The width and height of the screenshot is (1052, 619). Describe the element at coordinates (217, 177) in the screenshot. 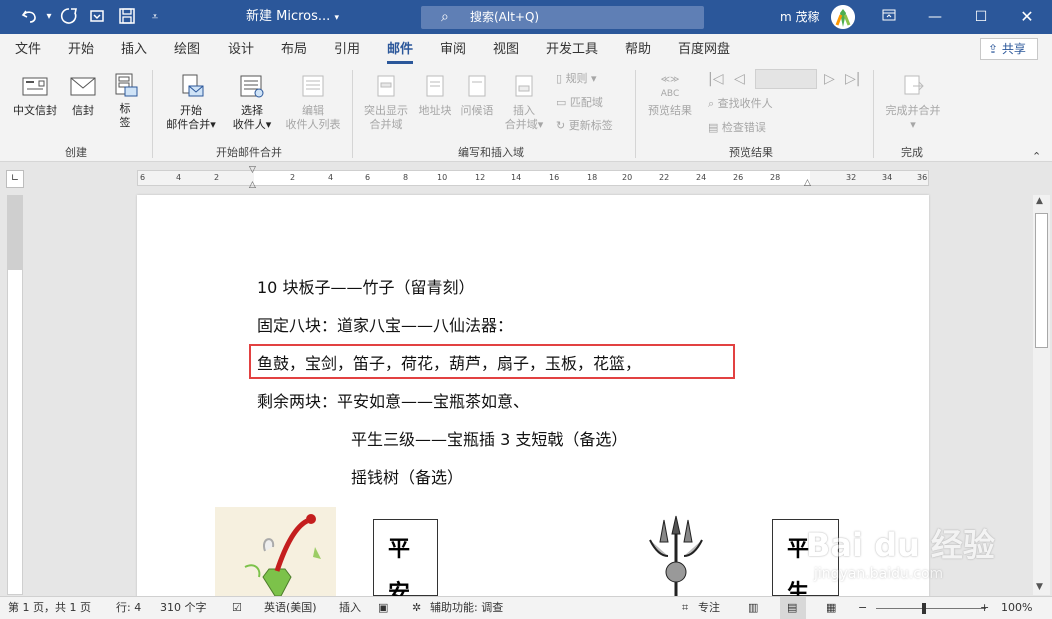

I see `ruler-number: 2` at that location.